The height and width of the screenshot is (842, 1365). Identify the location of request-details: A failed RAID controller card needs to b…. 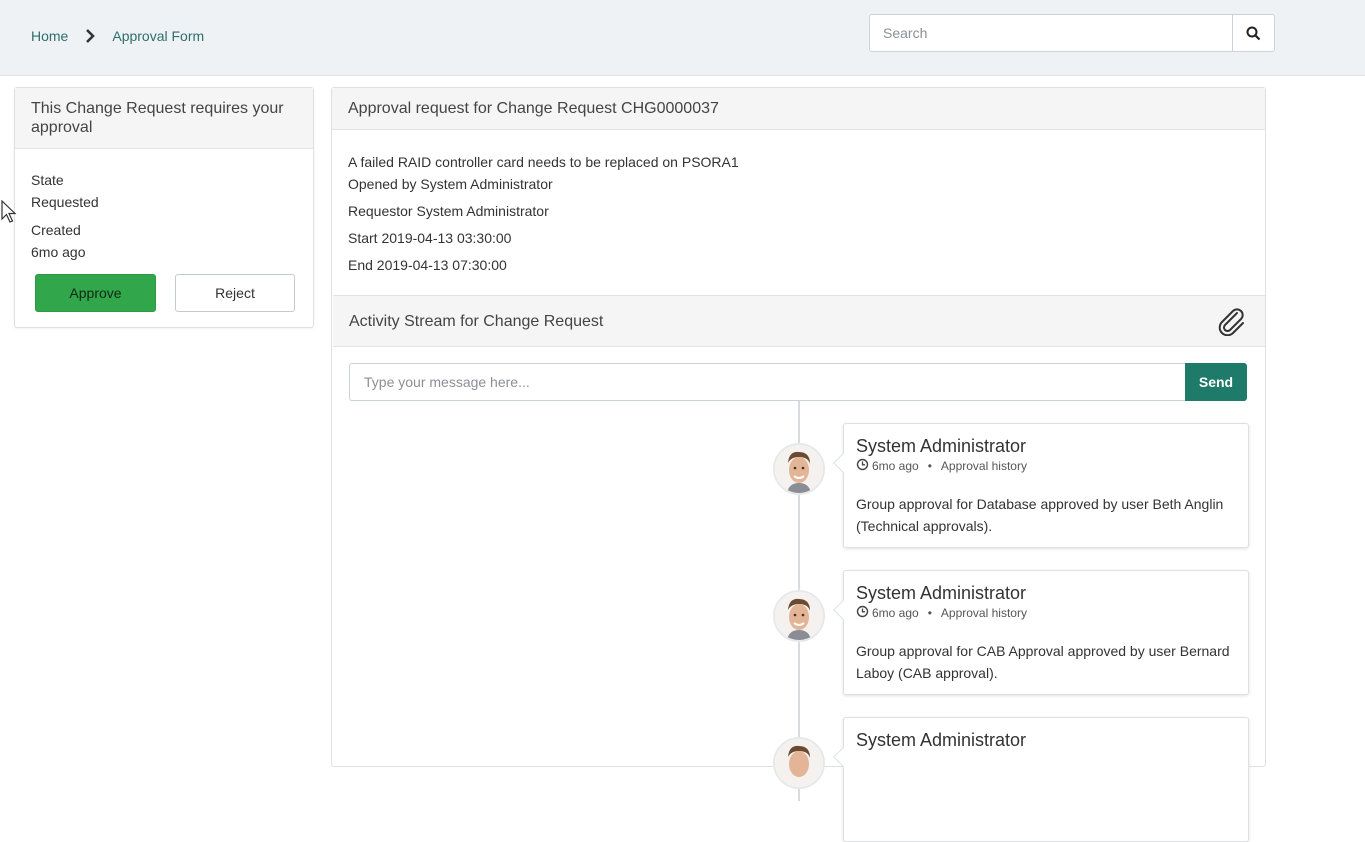
(798, 203).